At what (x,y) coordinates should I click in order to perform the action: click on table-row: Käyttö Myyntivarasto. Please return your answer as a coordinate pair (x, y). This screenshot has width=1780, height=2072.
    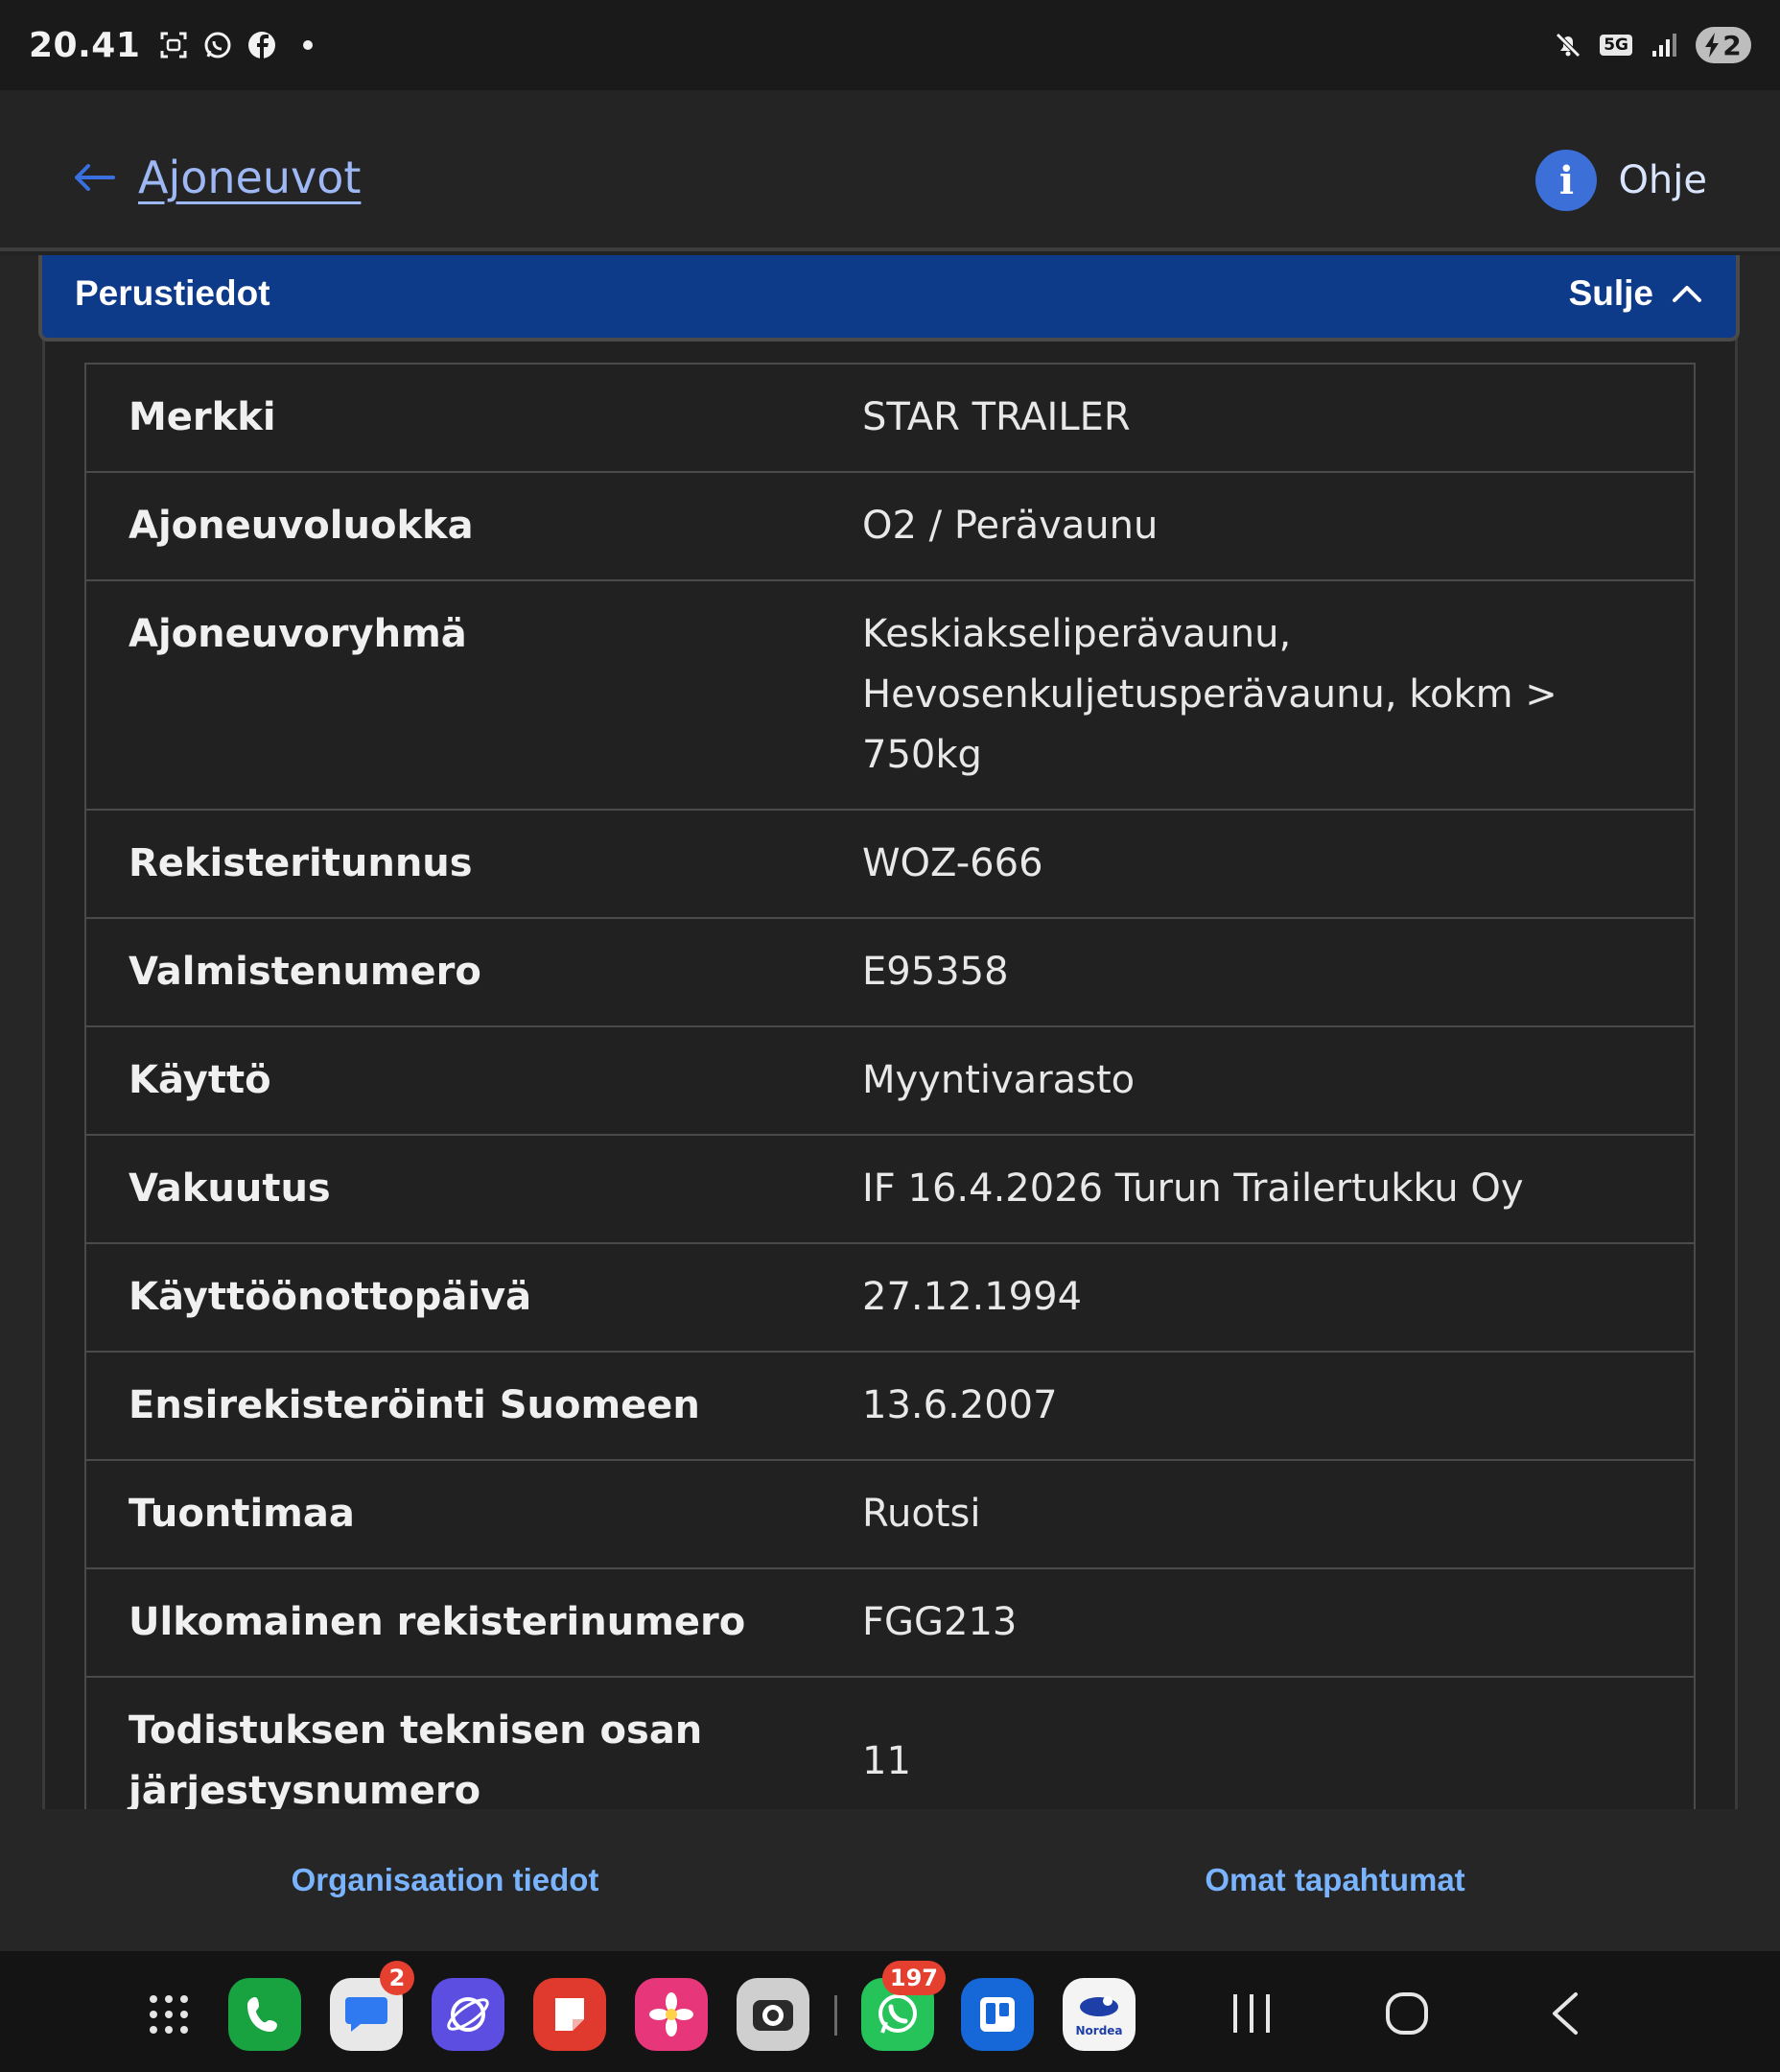
    Looking at the image, I should click on (890, 1081).